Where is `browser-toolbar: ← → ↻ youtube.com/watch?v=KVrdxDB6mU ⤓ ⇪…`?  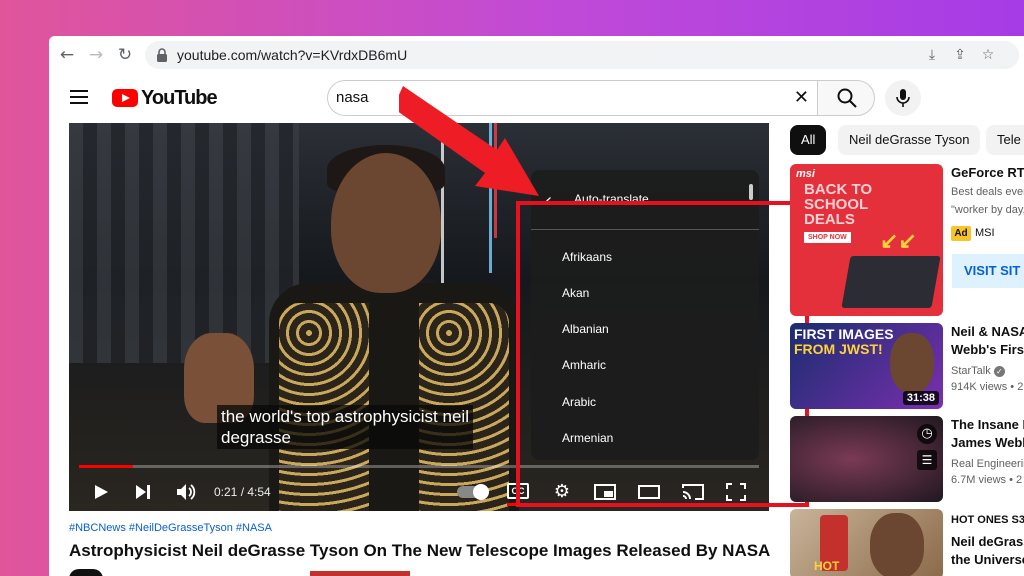
browser-toolbar: ← → ↻ youtube.com/watch?v=KVrdxDB6mU ⤓ ⇪… is located at coordinates (536, 55).